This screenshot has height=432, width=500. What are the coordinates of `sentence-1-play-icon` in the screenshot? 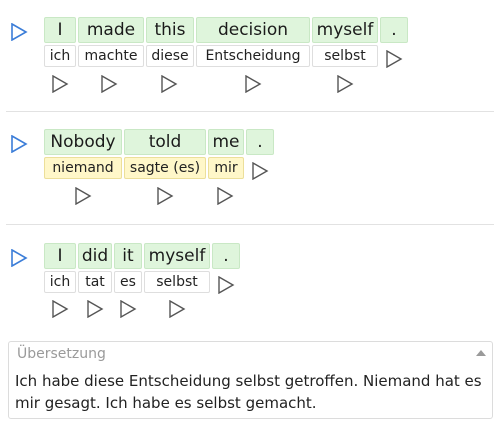 It's located at (19, 32).